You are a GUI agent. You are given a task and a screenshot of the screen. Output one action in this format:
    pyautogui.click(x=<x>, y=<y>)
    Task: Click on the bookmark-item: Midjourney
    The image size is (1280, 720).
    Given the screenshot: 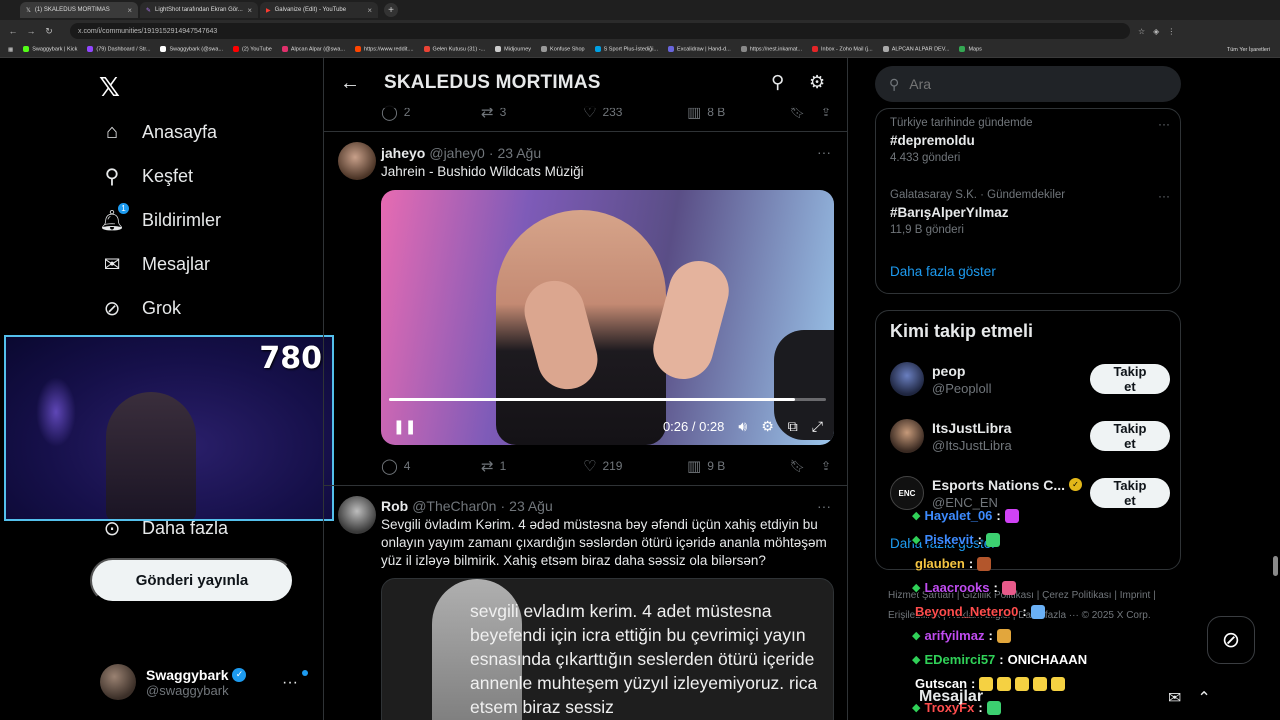 What is the action you would take?
    pyautogui.click(x=513, y=49)
    